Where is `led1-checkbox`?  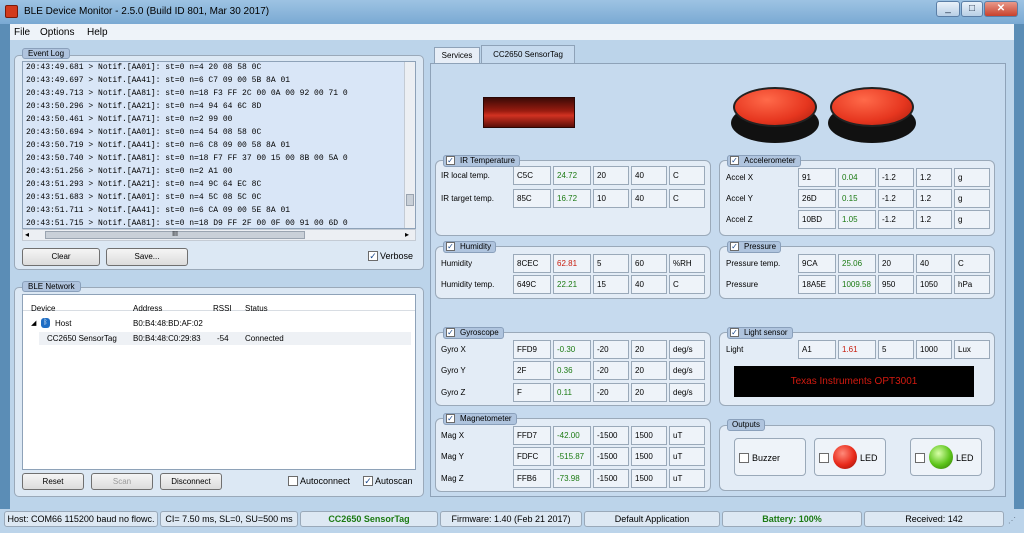 led1-checkbox is located at coordinates (824, 458).